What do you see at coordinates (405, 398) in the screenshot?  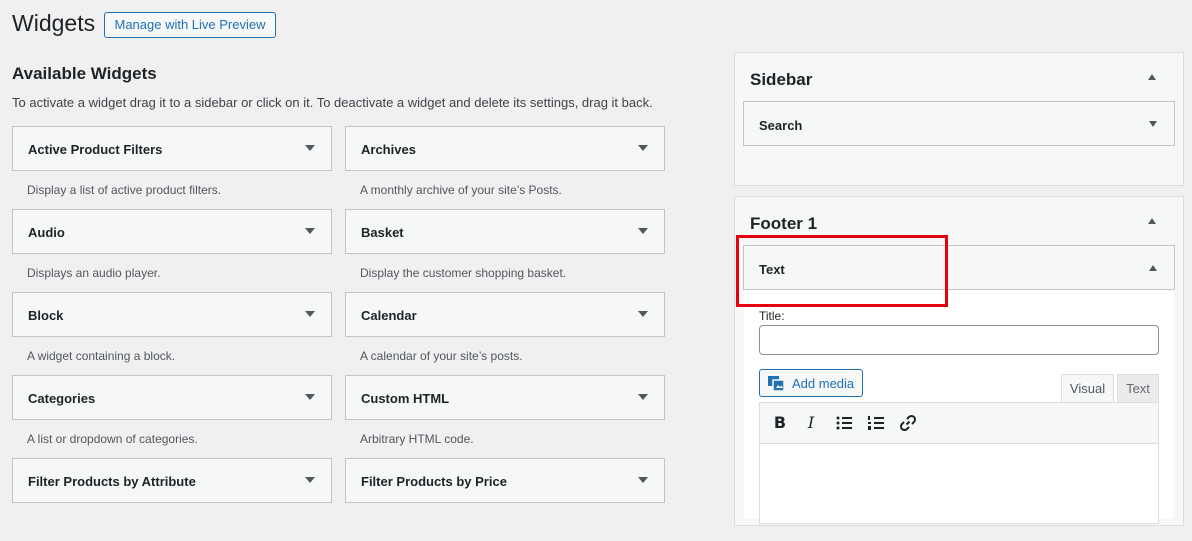 I see `widget-title: Custom HTML` at bounding box center [405, 398].